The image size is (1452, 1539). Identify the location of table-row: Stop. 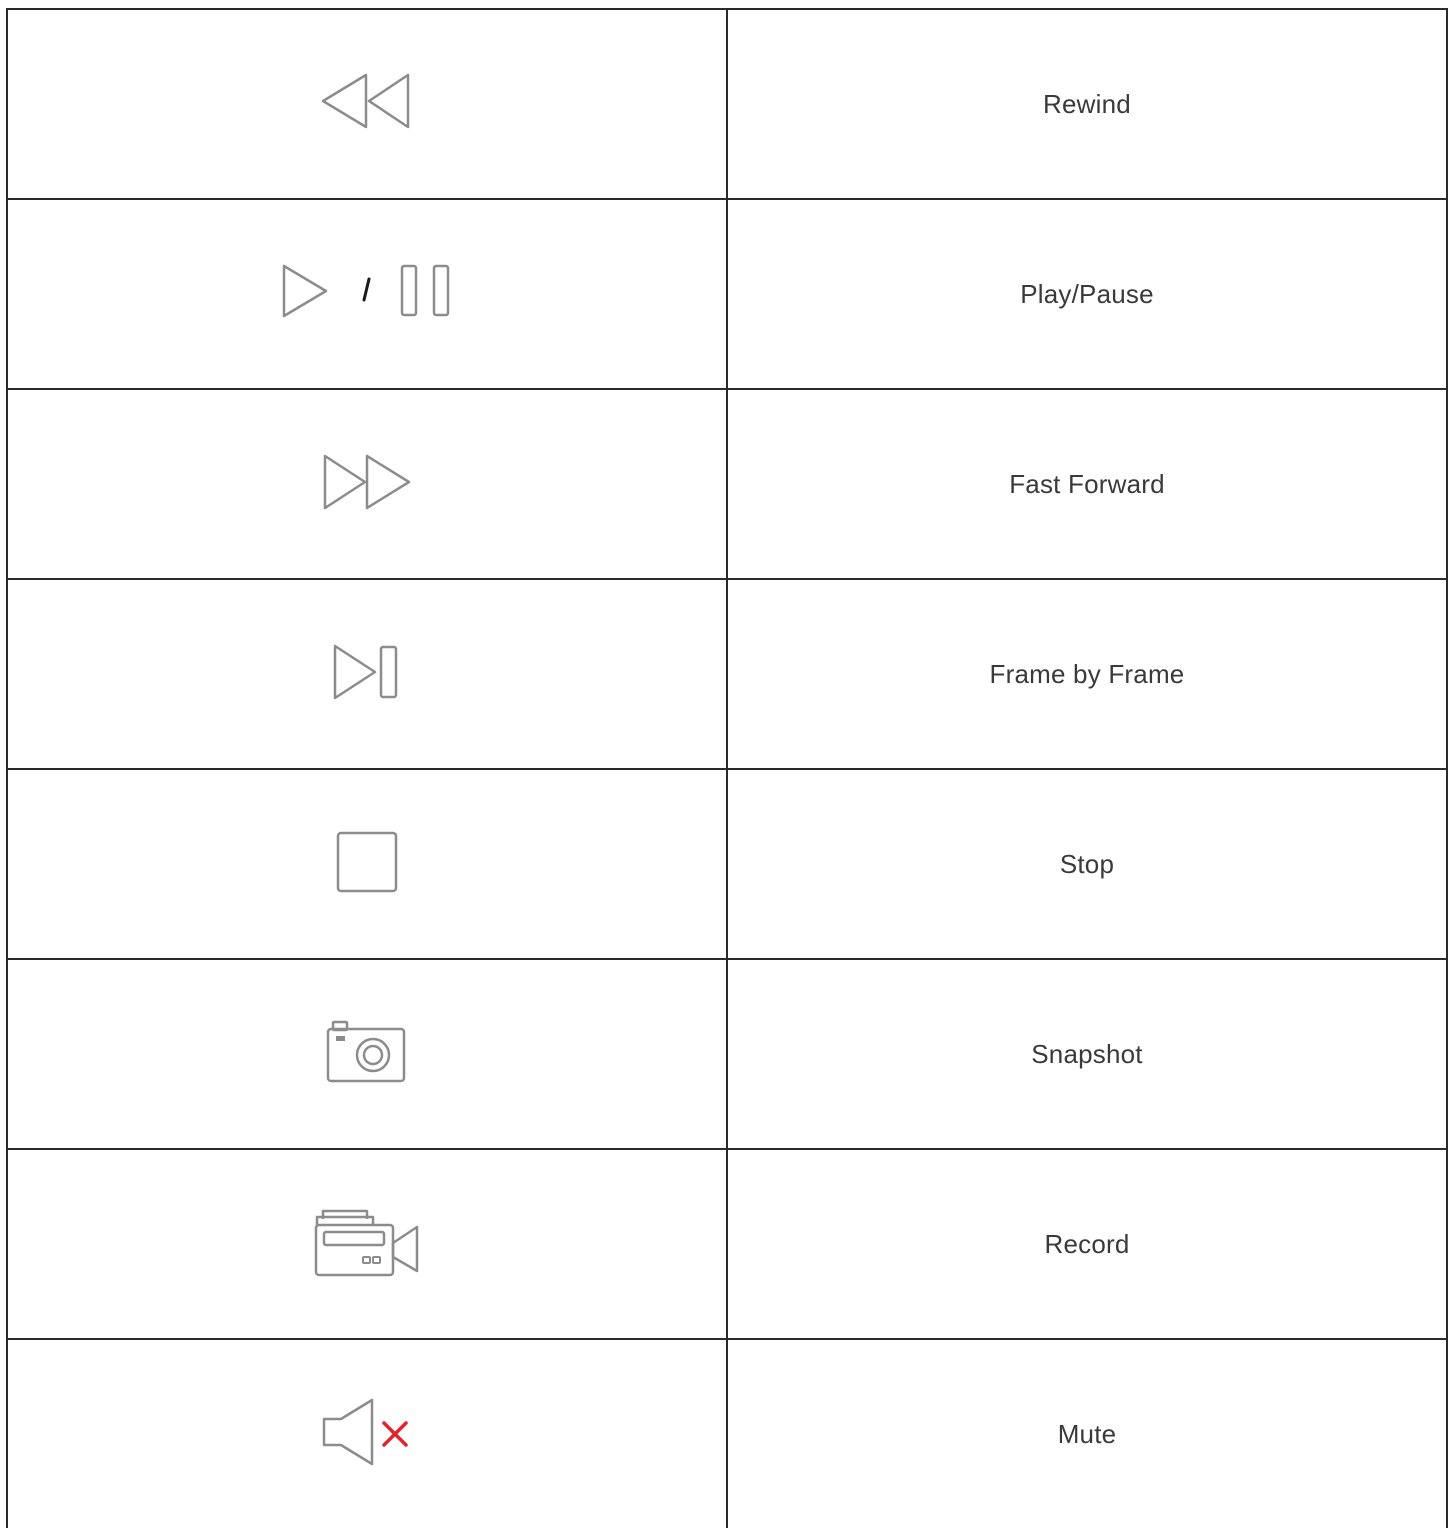
(727, 864).